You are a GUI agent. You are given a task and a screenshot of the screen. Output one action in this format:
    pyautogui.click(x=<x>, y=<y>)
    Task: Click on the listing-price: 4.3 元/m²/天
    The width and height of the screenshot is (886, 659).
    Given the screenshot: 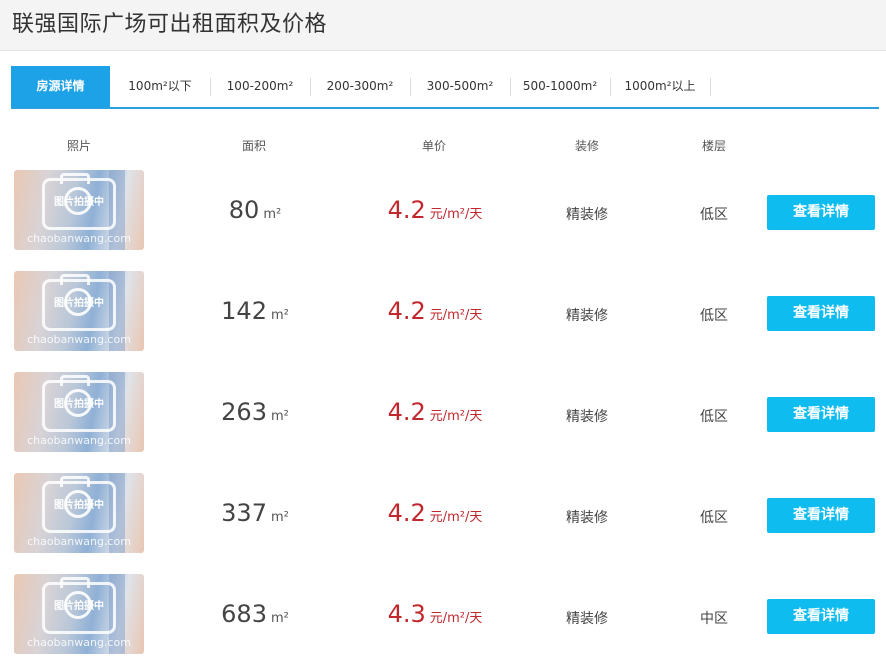 What is the action you would take?
    pyautogui.click(x=435, y=614)
    